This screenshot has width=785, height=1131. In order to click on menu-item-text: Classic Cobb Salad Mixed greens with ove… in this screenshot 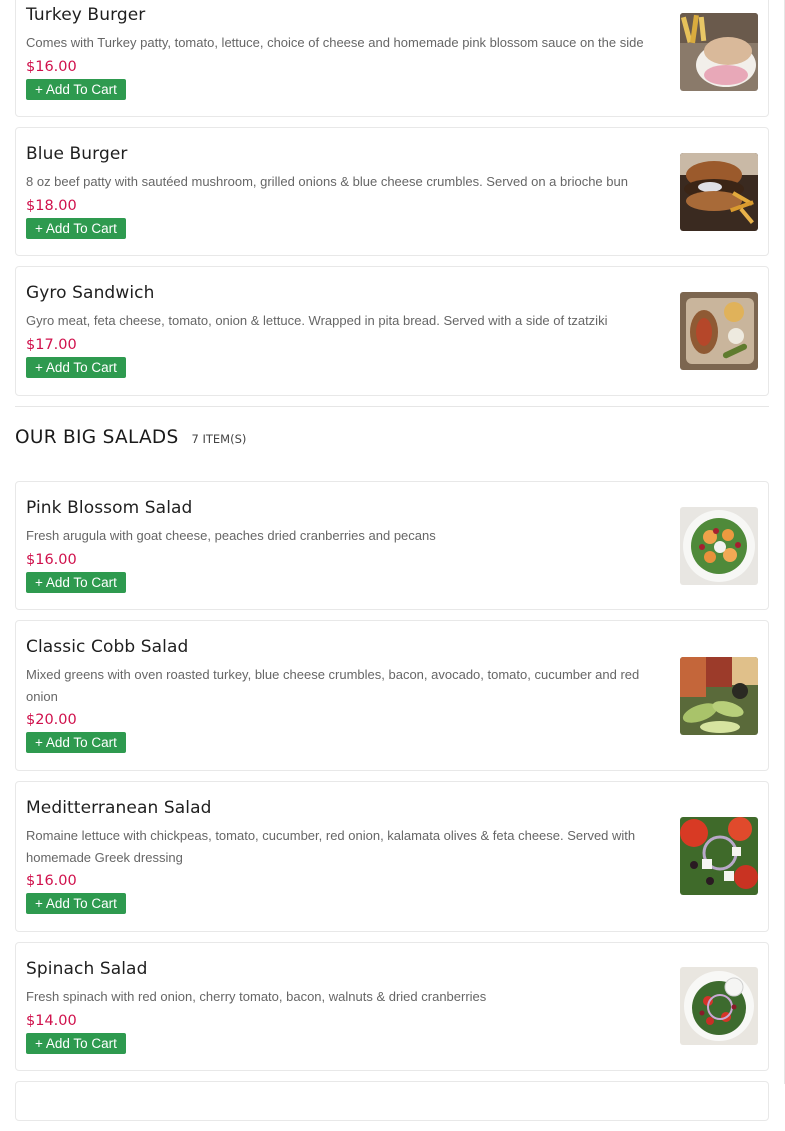, I will do `click(347, 694)`.